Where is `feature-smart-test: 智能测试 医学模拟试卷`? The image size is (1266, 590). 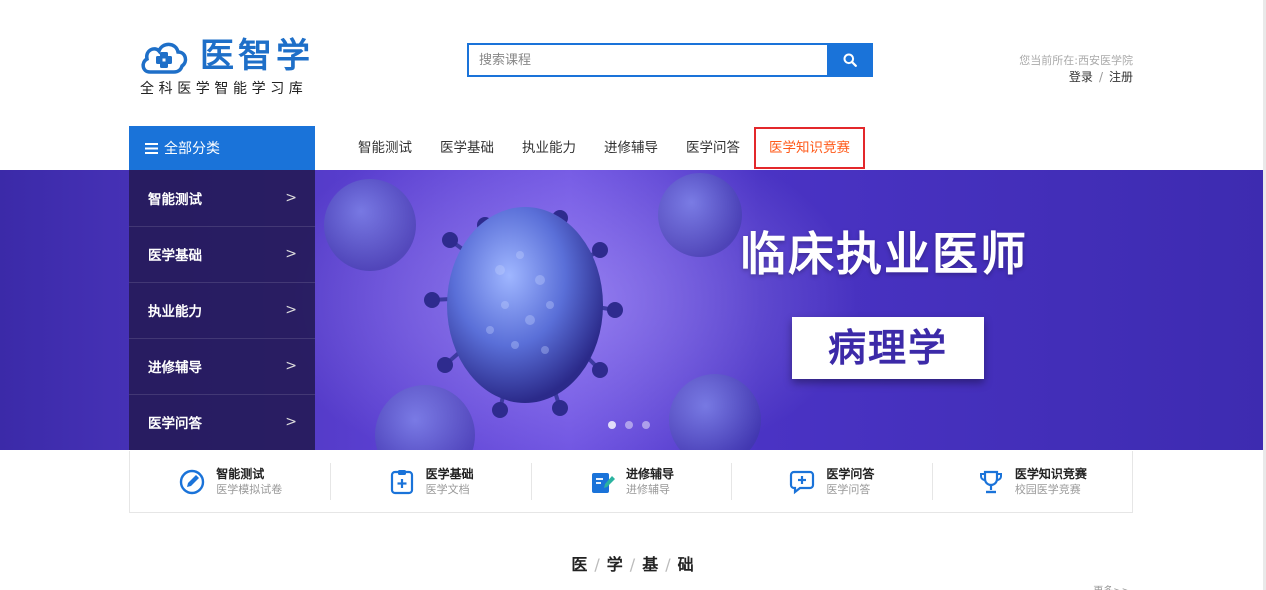 feature-smart-test: 智能测试 医学模拟试卷 is located at coordinates (230, 481).